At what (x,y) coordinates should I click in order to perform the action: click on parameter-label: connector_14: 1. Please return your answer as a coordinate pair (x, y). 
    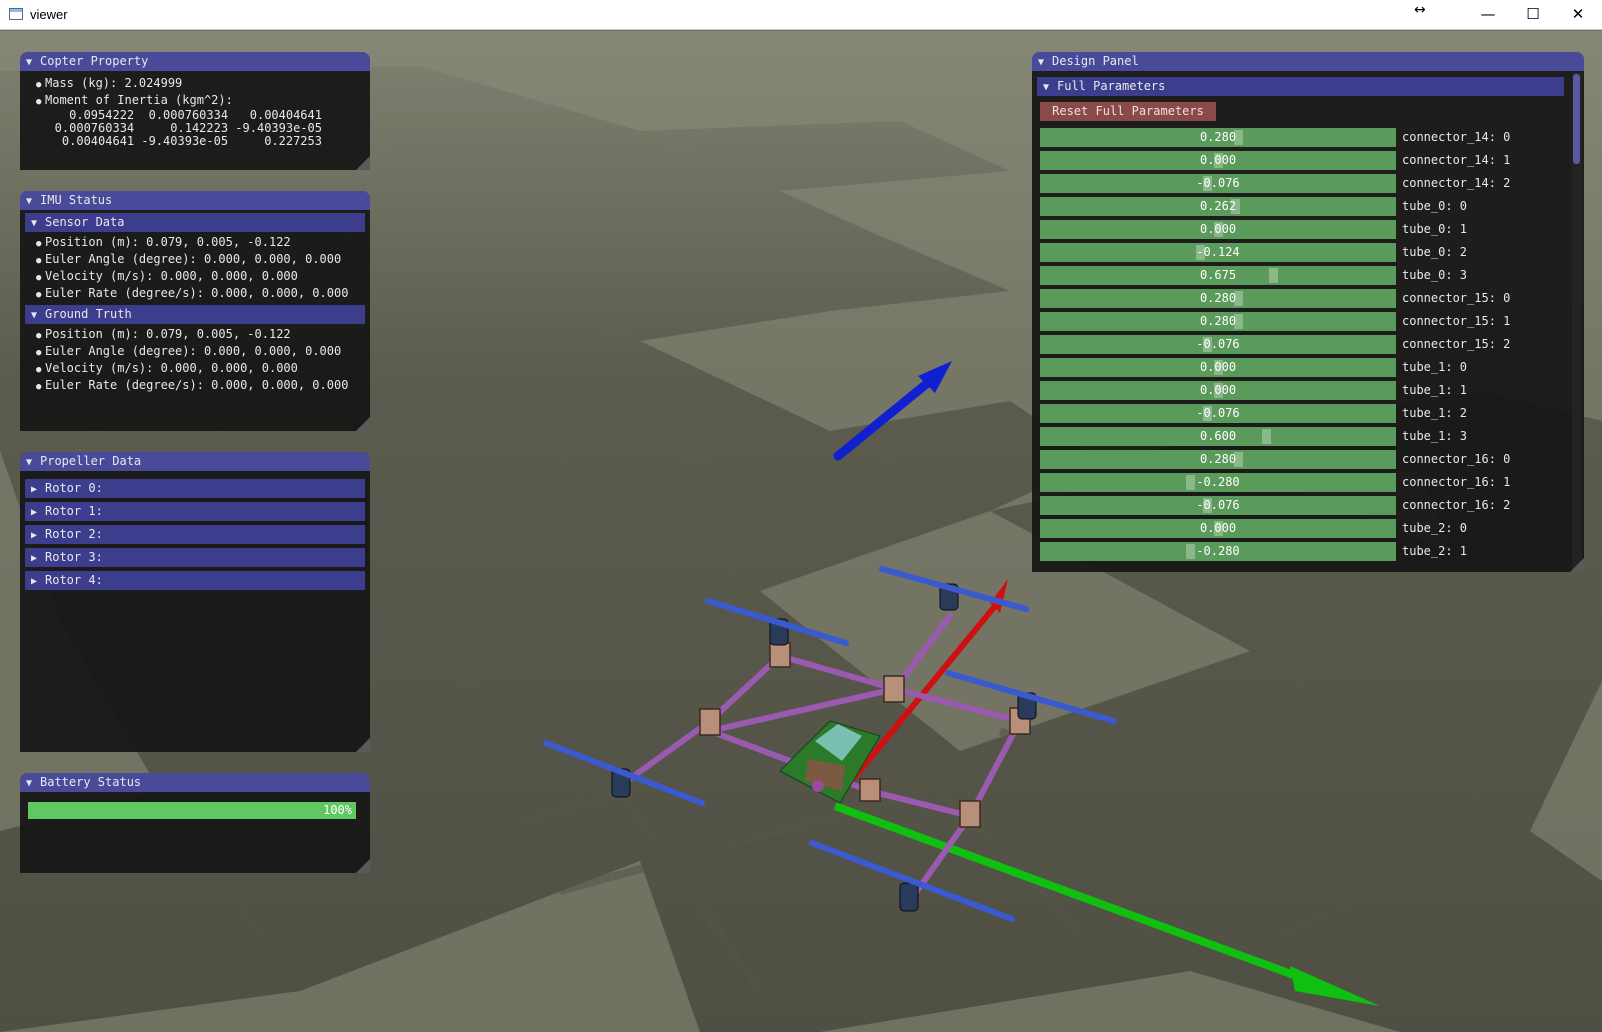
    Looking at the image, I should click on (1456, 160).